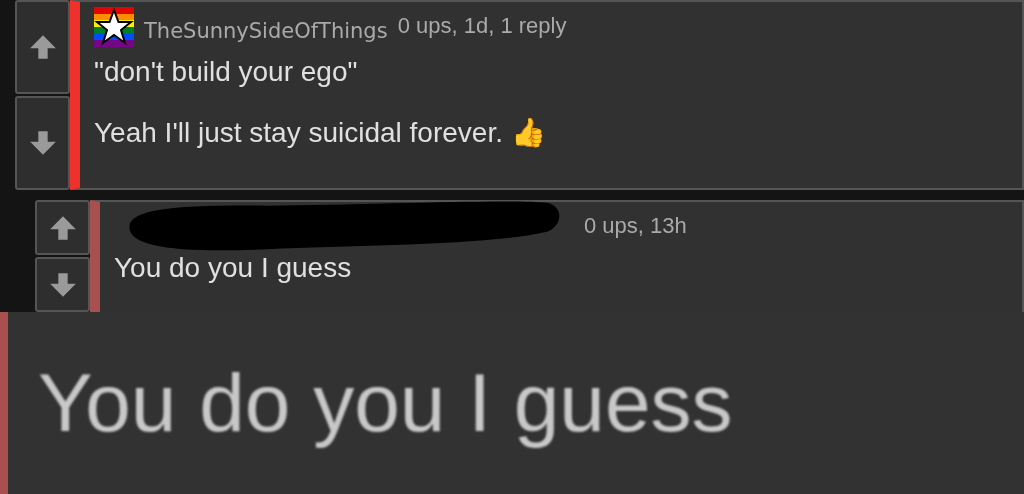 Image resolution: width=1024 pixels, height=494 pixels. Describe the element at coordinates (233, 268) in the screenshot. I see `comment-text: You do you I guess` at that location.